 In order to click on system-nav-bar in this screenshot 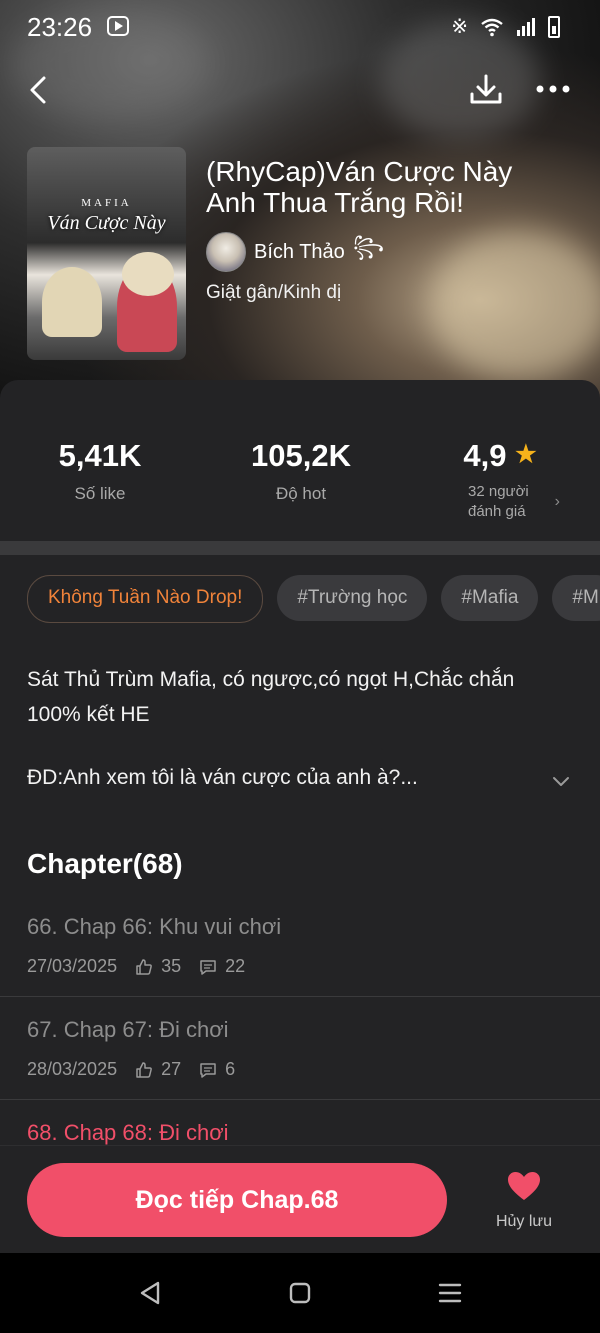, I will do `click(300, 1293)`.